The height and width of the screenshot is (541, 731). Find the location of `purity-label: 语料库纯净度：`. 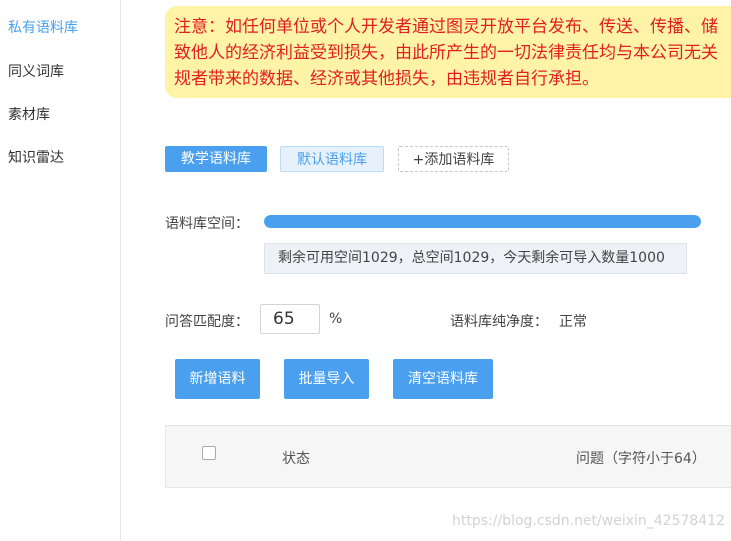

purity-label: 语料库纯净度： is located at coordinates (499, 322).